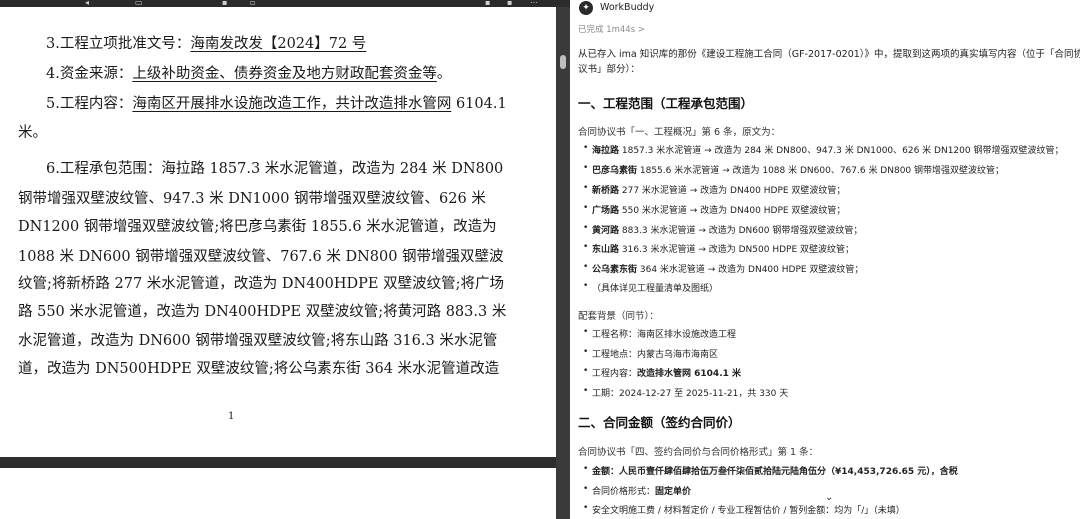 This screenshot has height=519, width=1080. Describe the element at coordinates (258, 341) in the screenshot. I see `doc-line: 水泥管道，改造为 DN600 钢带增强双壁波纹管;将东山路 316.3 米水泥管` at that location.